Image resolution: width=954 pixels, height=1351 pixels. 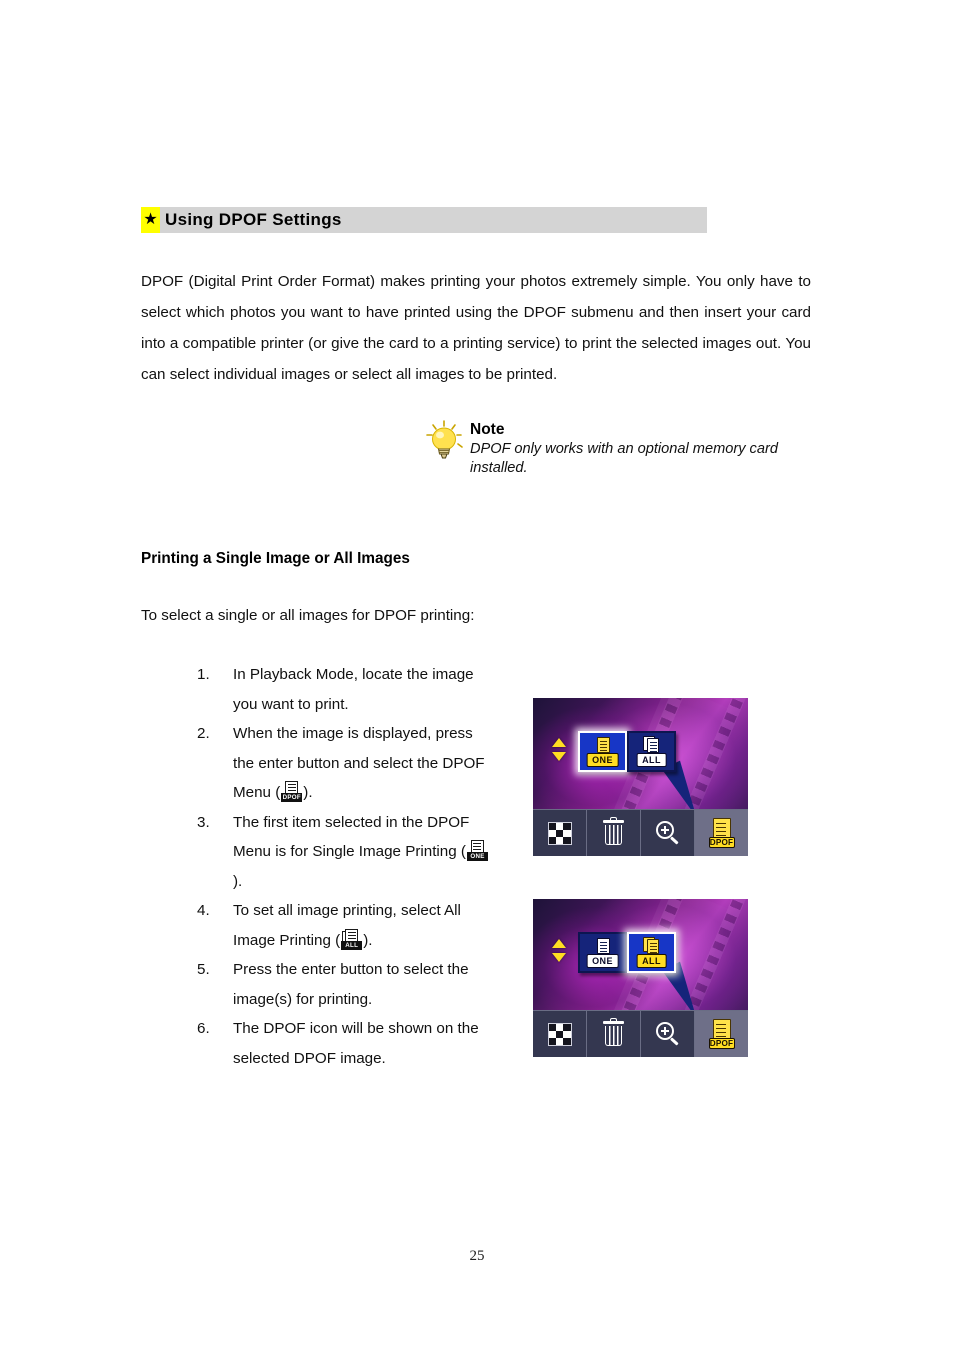 I want to click on page-number: 25, so click(x=477, y=1256).